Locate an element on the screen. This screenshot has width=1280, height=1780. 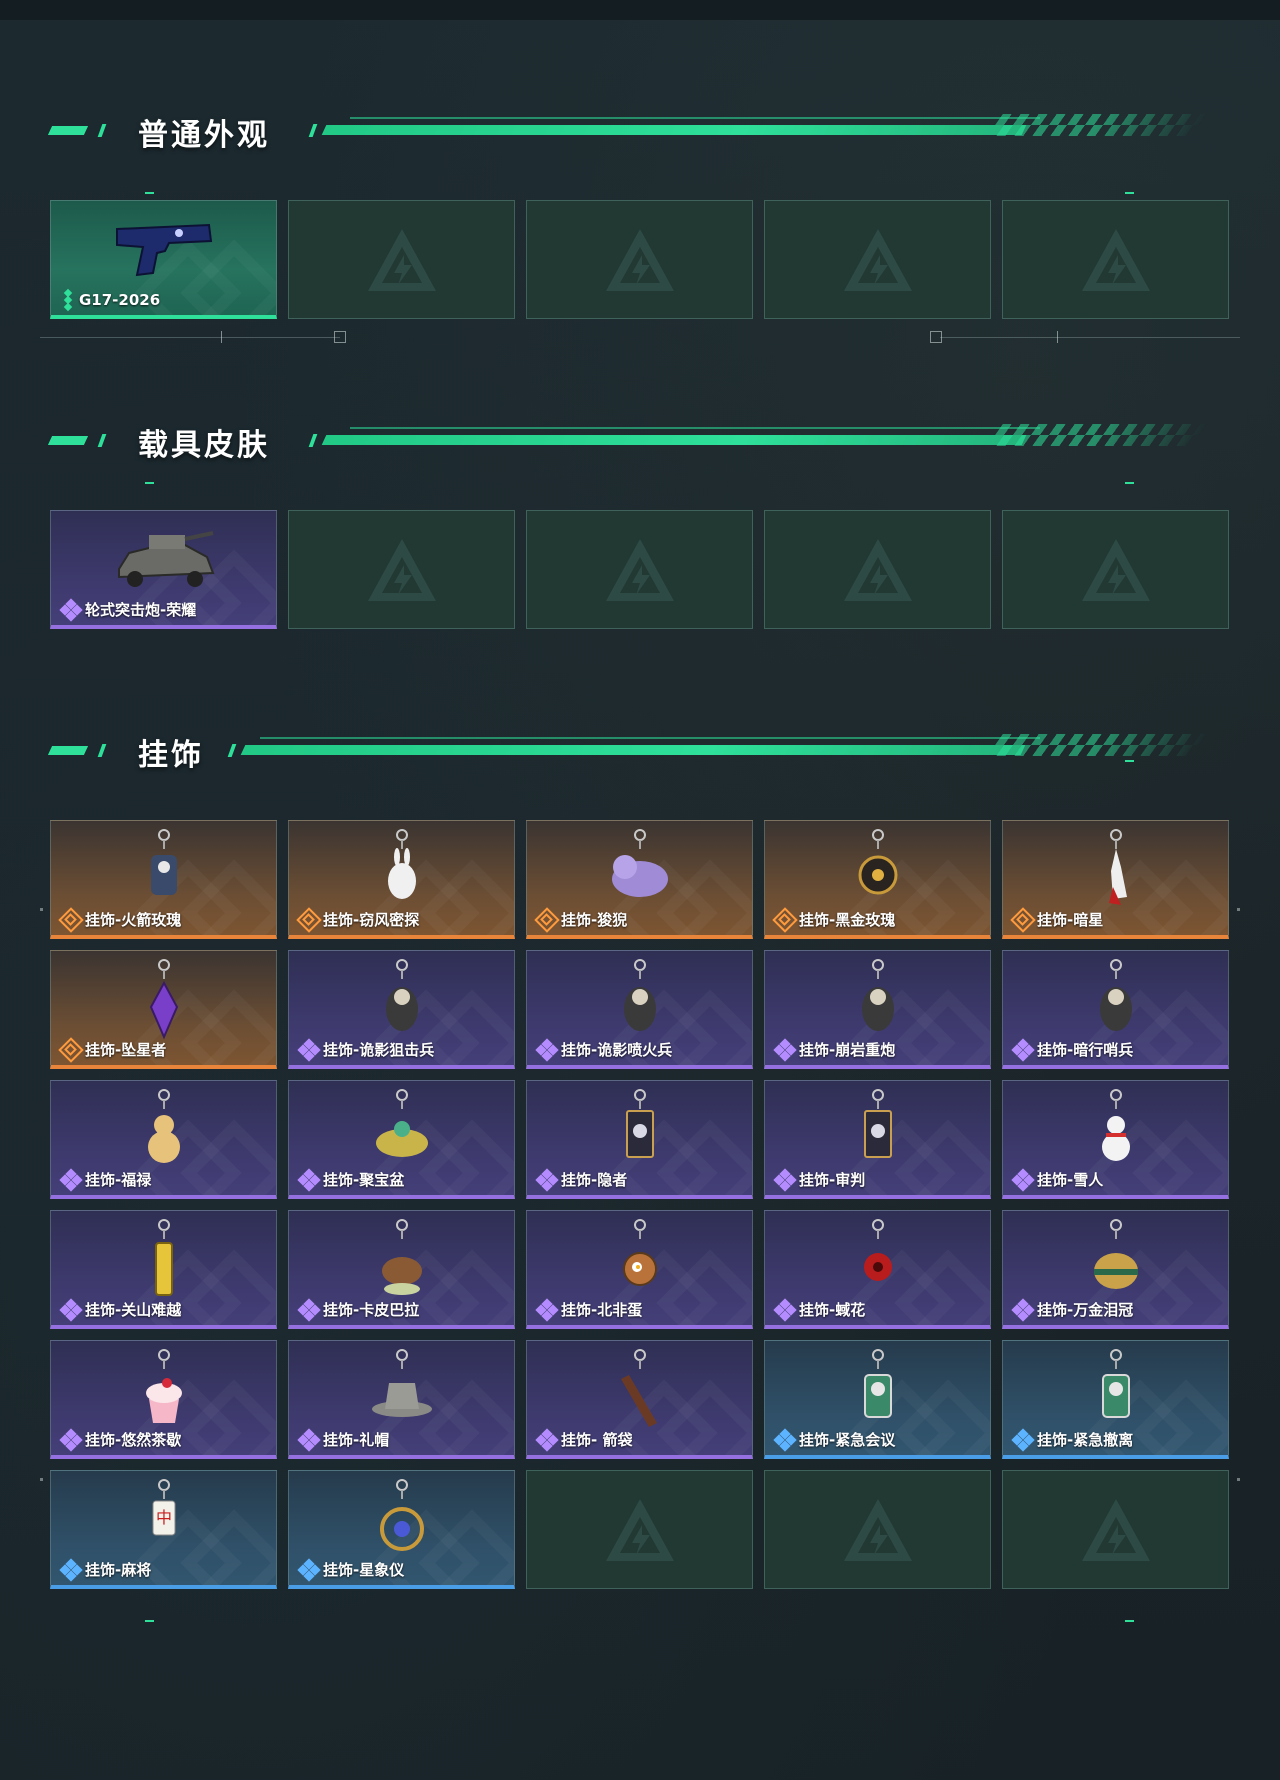
item-card: 挂饰-火箭玫瑰 is located at coordinates (163, 879).